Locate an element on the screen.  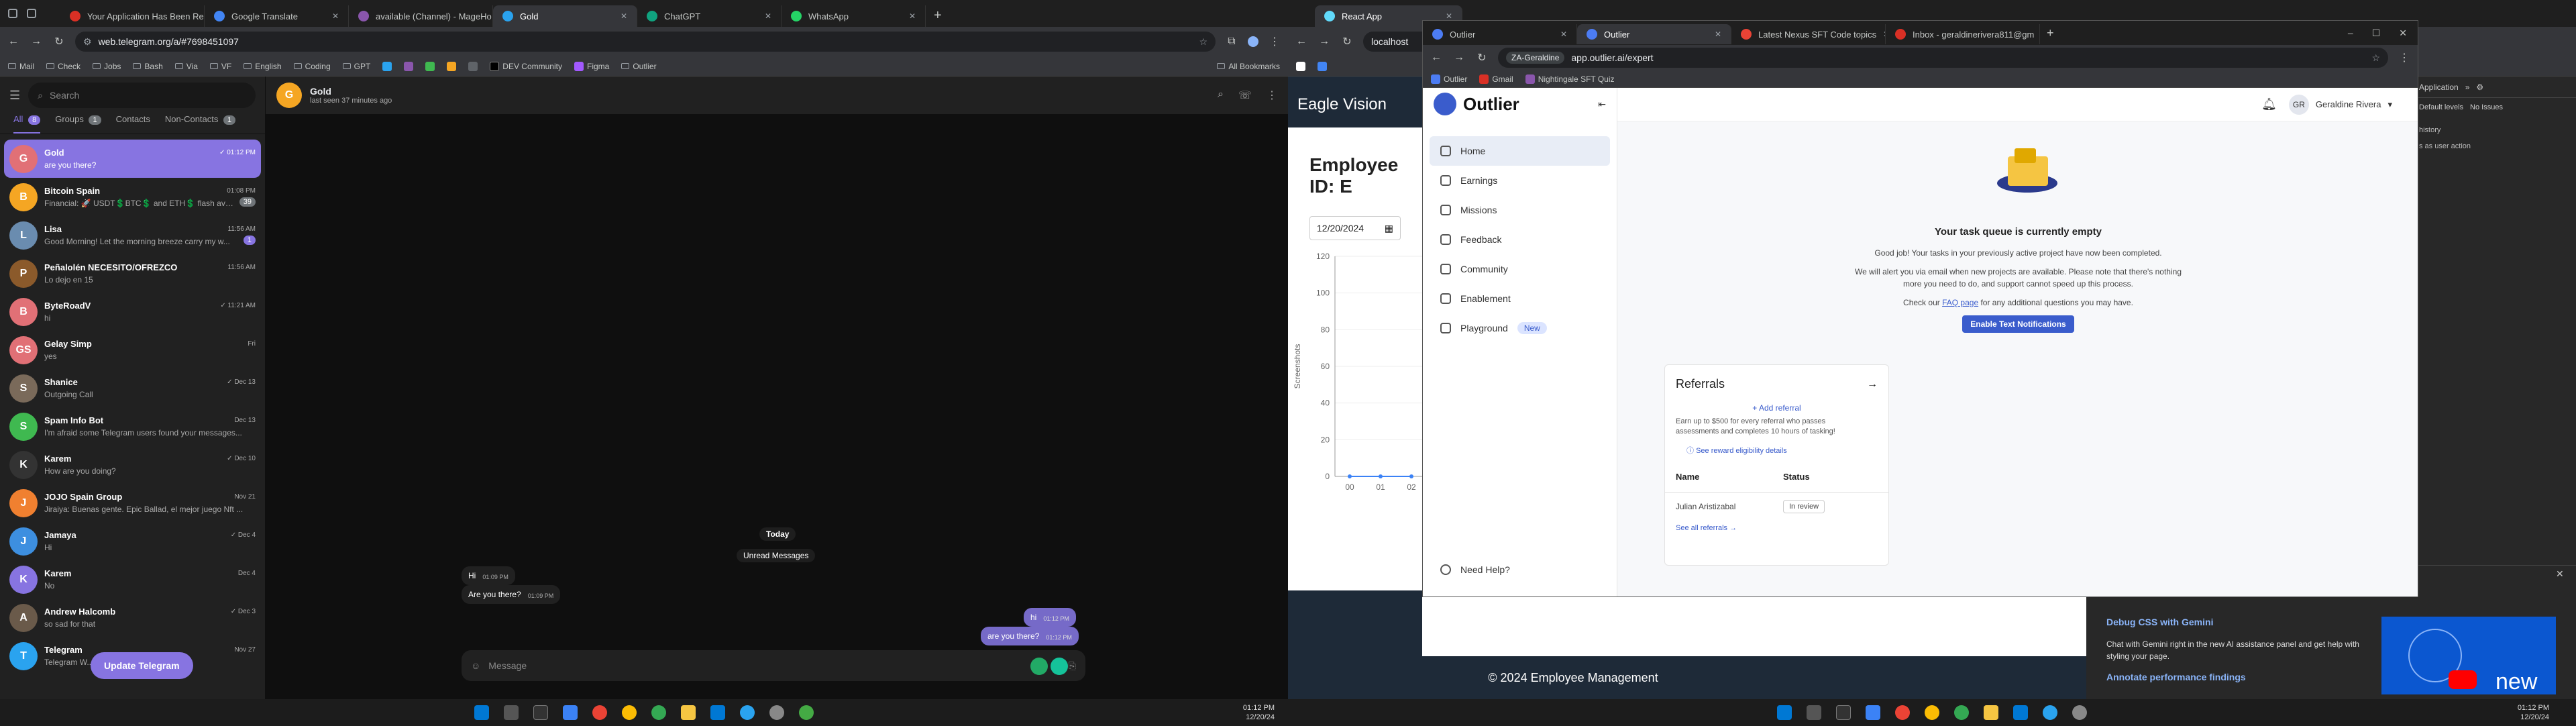
bookmark-mail: Mail is located at coordinates (21, 67).